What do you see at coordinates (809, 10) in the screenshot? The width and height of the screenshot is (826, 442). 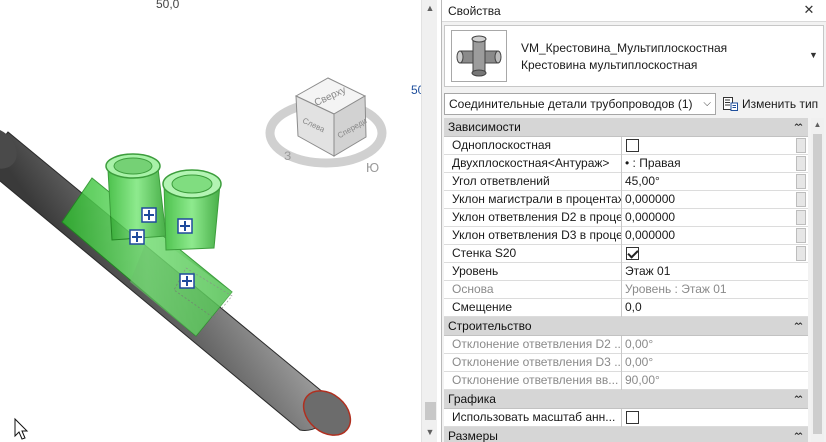 I see `close-icon: ✕` at bounding box center [809, 10].